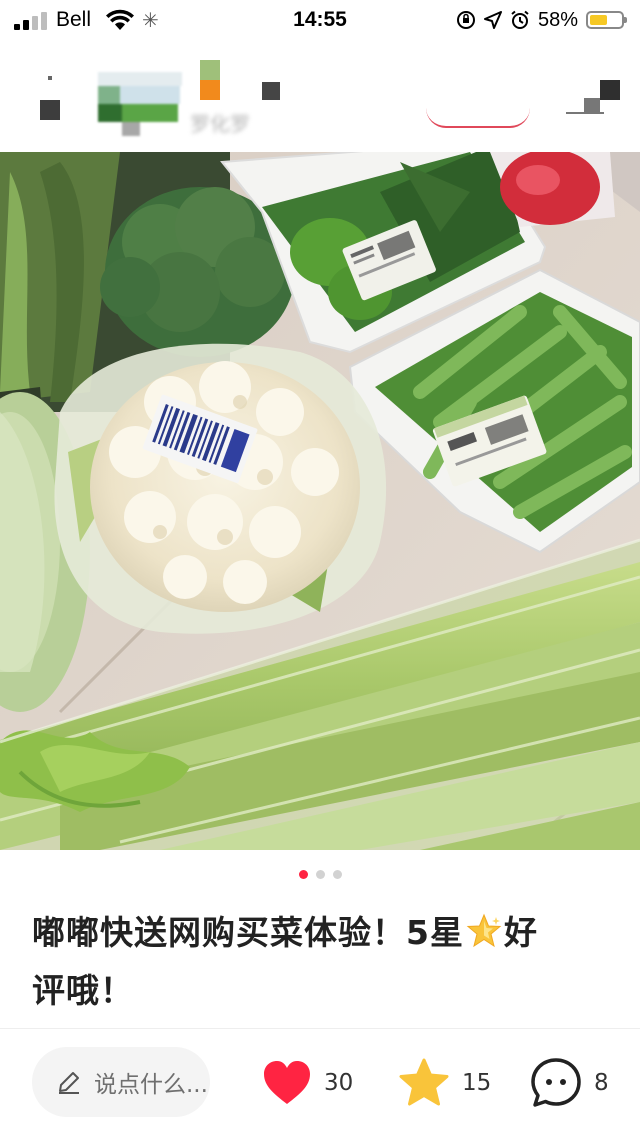  I want to click on share-icon, so click(610, 90).